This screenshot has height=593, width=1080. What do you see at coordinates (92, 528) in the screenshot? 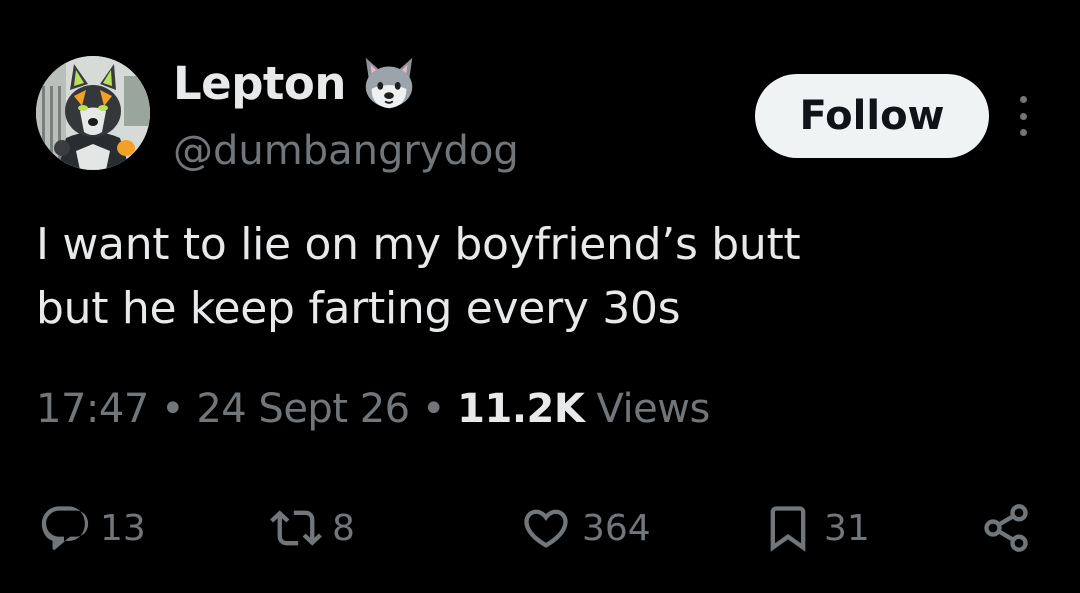
I see `reply-button: 13` at bounding box center [92, 528].